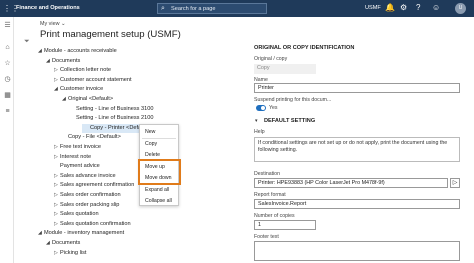 Image resolution: width=474 pixels, height=263 pixels. Describe the element at coordinates (159, 144) in the screenshot. I see `menu-copy: Copy` at that location.